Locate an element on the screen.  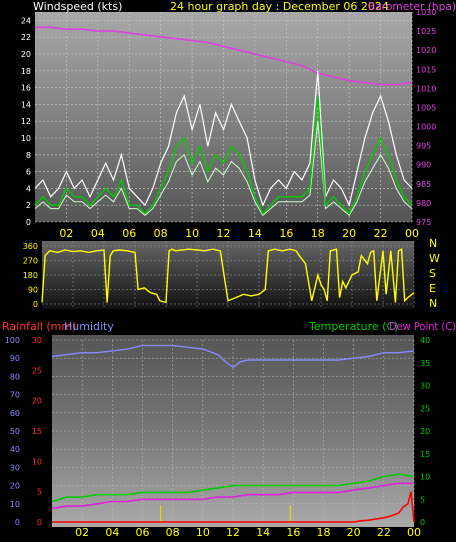
chart-title: 24 hour graph day : December 06 2024 is located at coordinates (279, 6).